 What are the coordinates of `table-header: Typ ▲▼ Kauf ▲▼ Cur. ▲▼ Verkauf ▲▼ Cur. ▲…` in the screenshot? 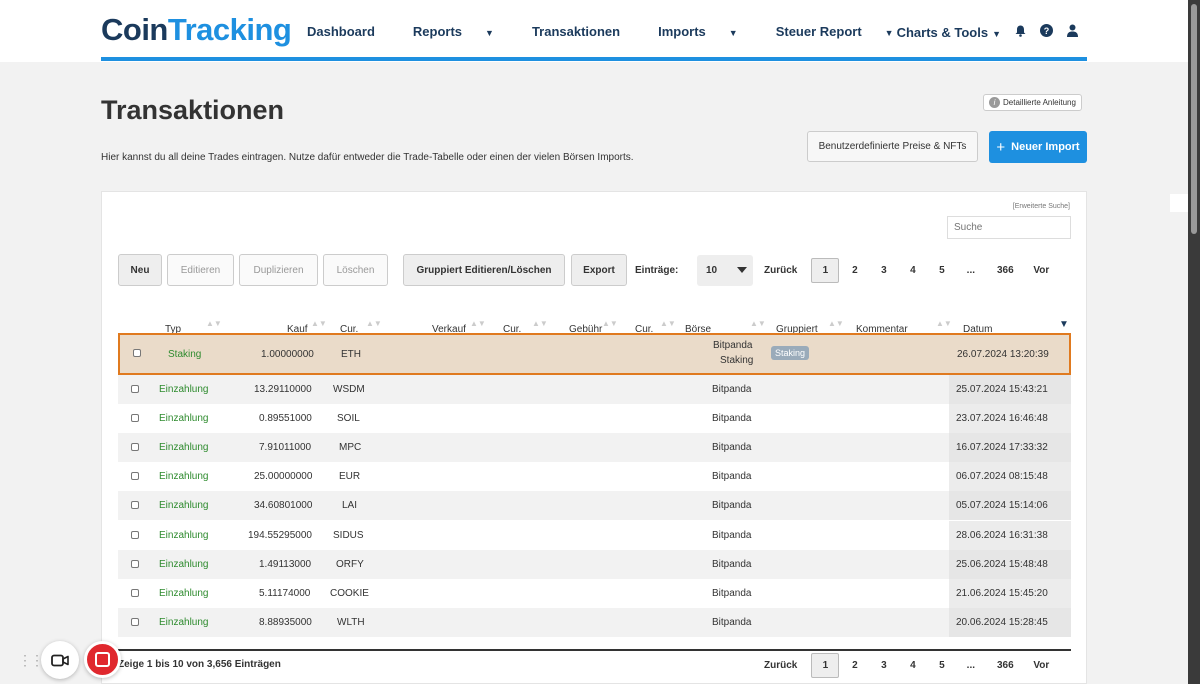 It's located at (617, 327).